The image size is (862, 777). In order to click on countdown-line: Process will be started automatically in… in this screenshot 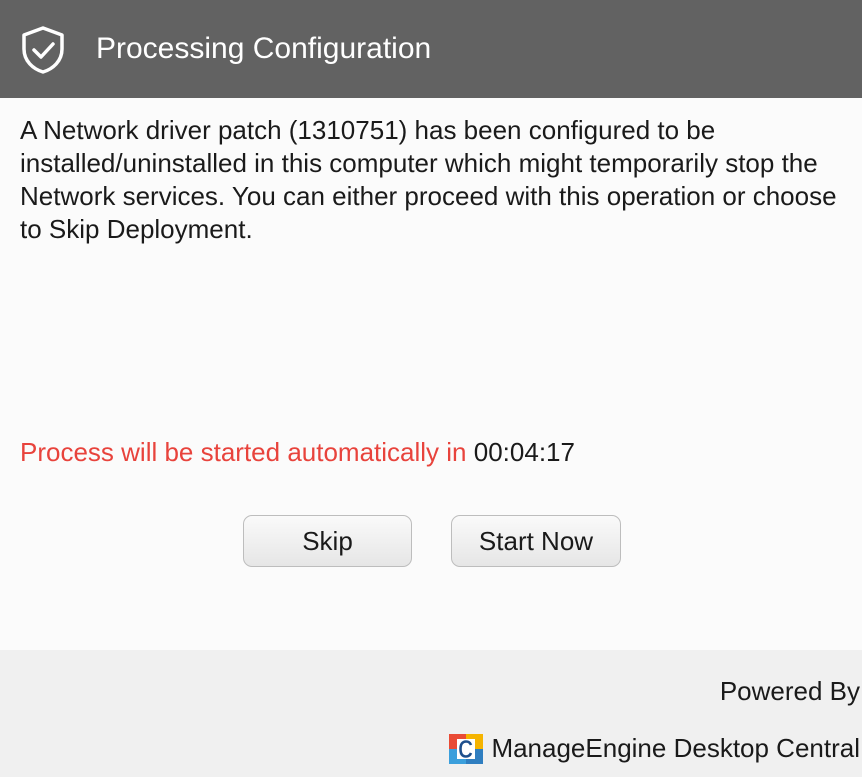, I will do `click(297, 452)`.